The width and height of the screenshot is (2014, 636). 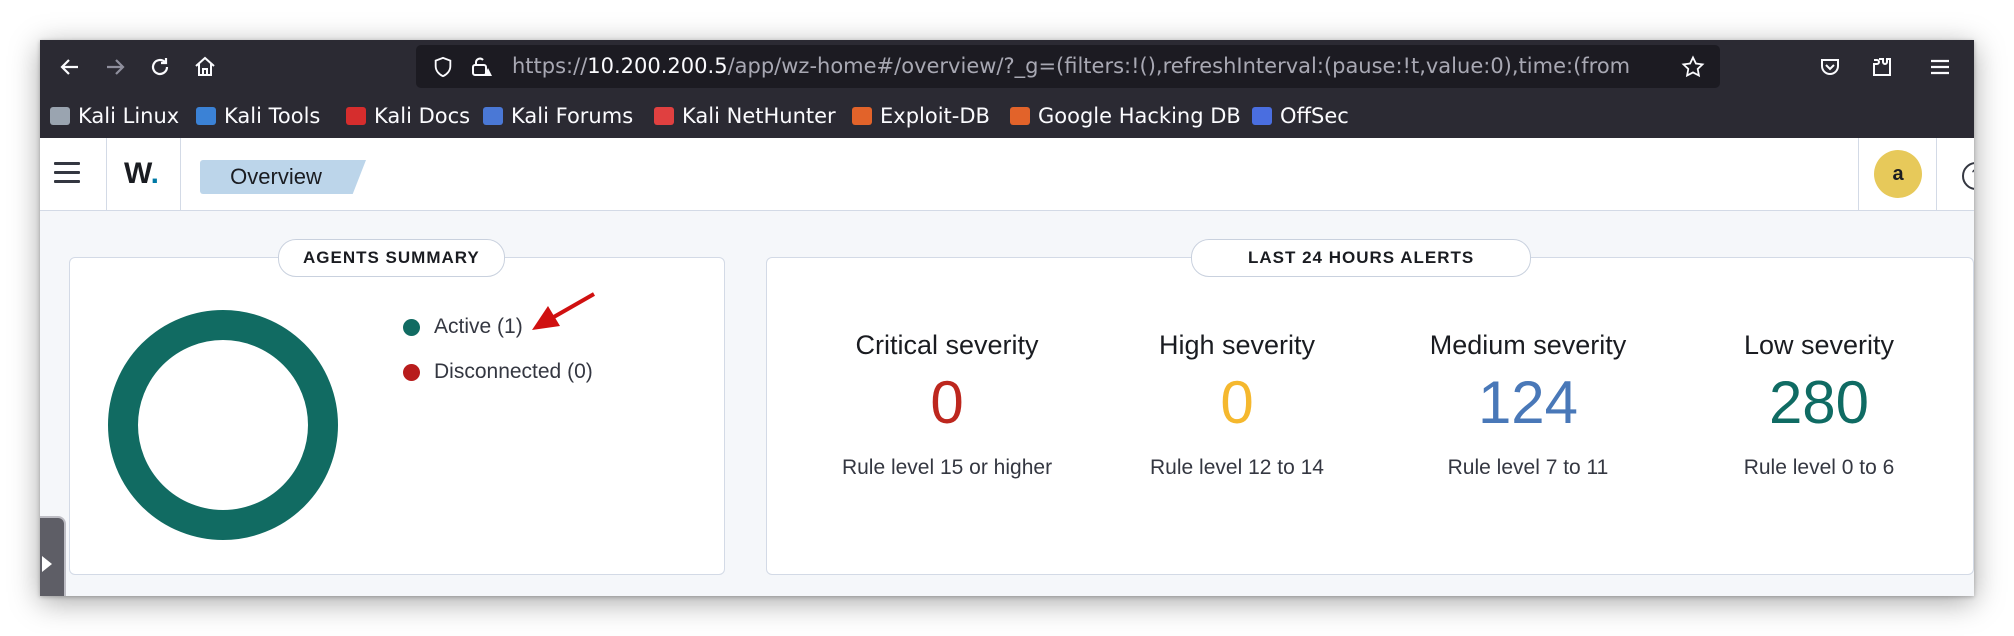 What do you see at coordinates (493, 115) in the screenshot?
I see `kali-forums-icon` at bounding box center [493, 115].